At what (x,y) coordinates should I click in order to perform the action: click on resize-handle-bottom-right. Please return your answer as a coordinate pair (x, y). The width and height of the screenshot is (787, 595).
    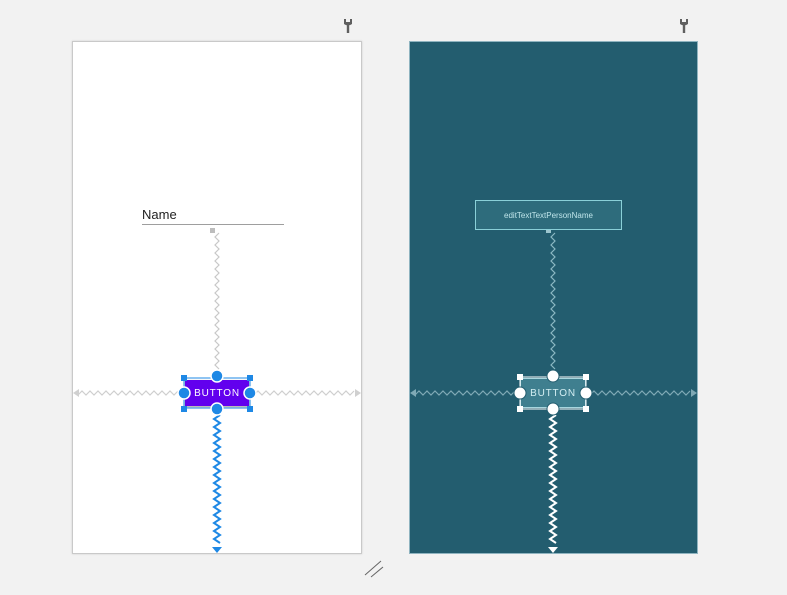
    Looking at the image, I should click on (250, 409).